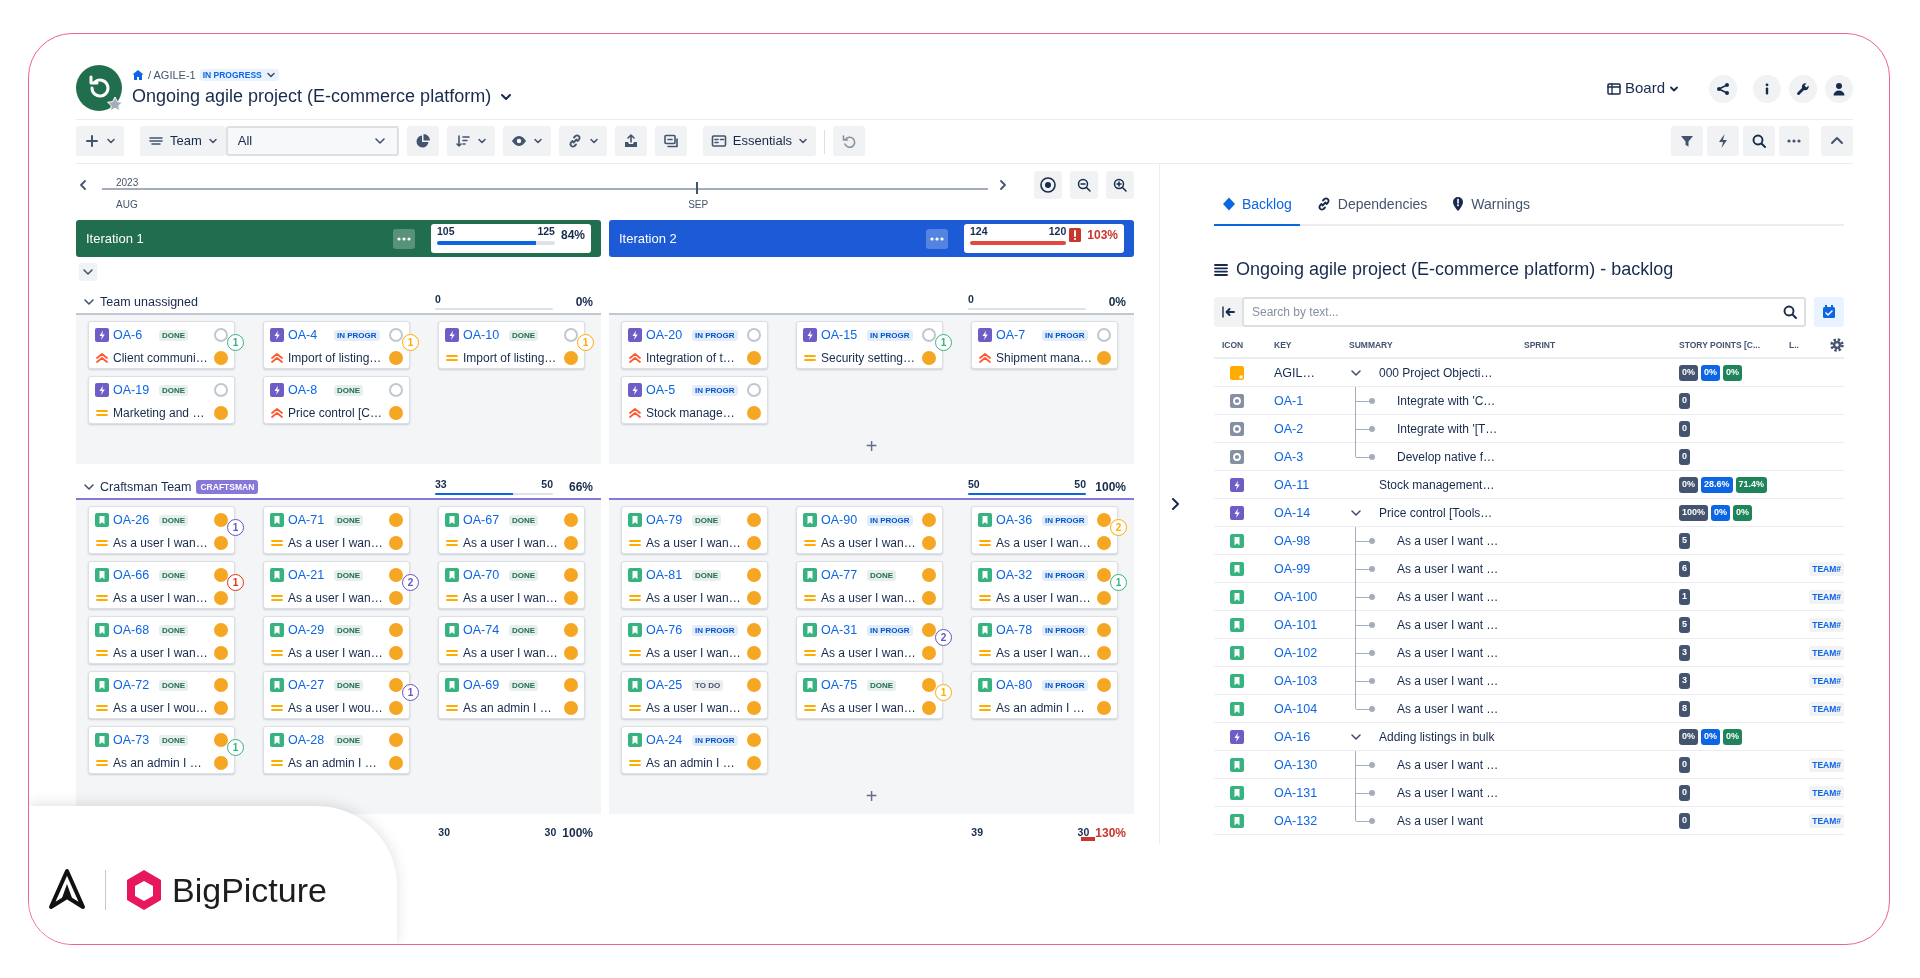 The image size is (1920, 978). Describe the element at coordinates (1311, 485) in the screenshot. I see `issue-key-link: OA-11` at that location.